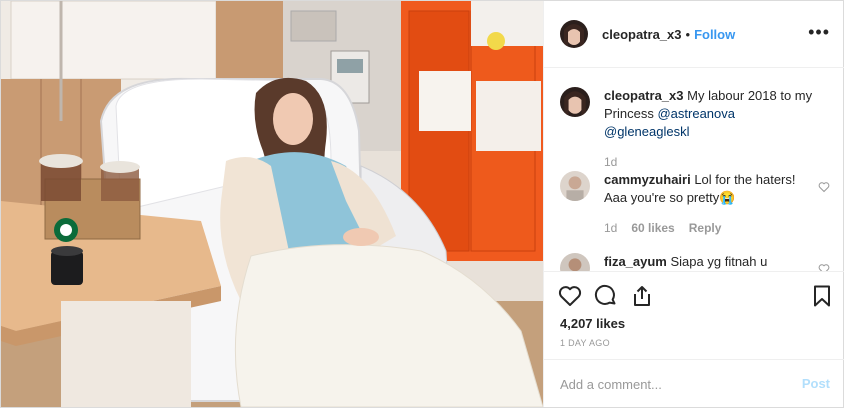 Image resolution: width=844 pixels, height=408 pixels. Describe the element at coordinates (822, 296) in the screenshot. I see `bookmark-icon` at that location.